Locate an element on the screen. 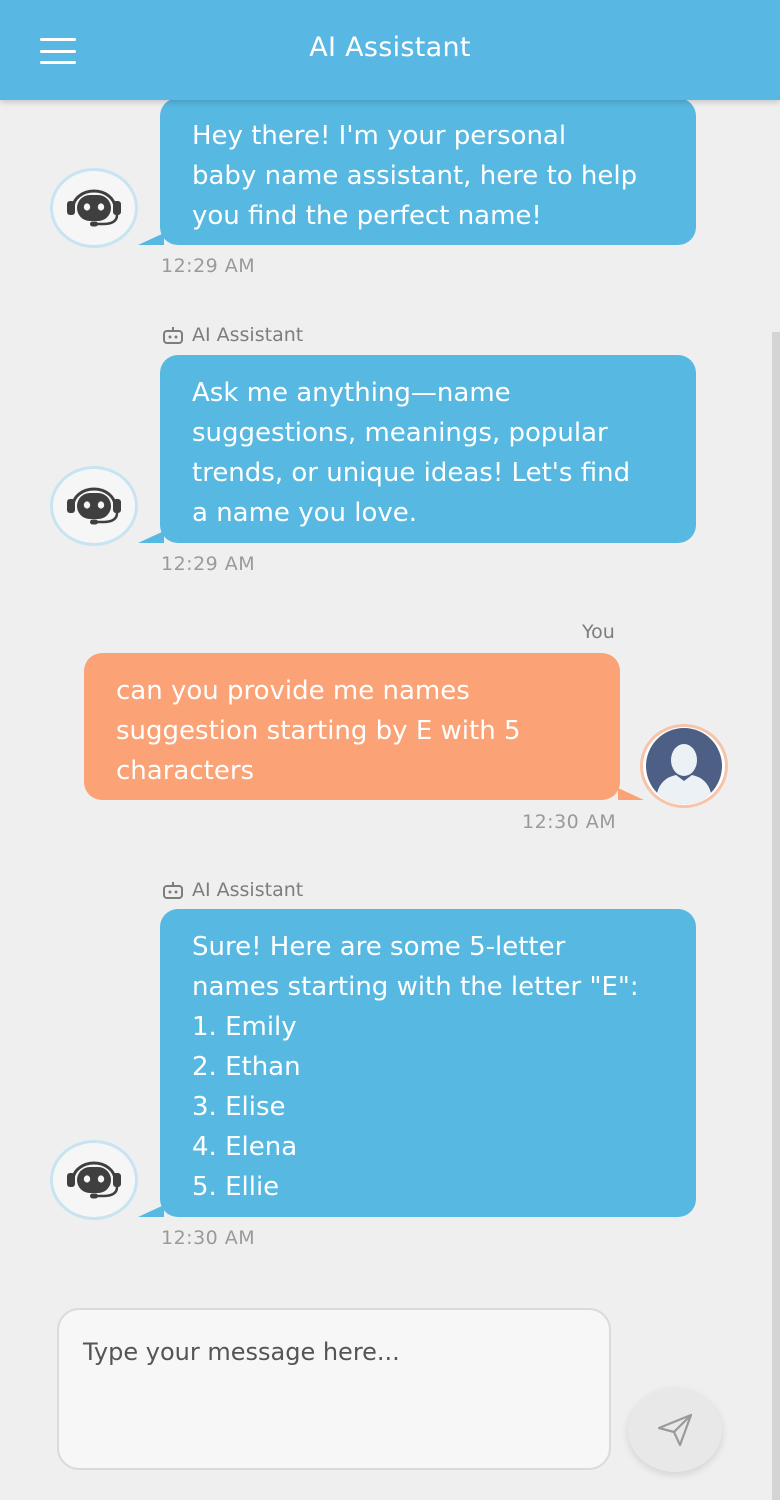  sender-name: You is located at coordinates (598, 632).